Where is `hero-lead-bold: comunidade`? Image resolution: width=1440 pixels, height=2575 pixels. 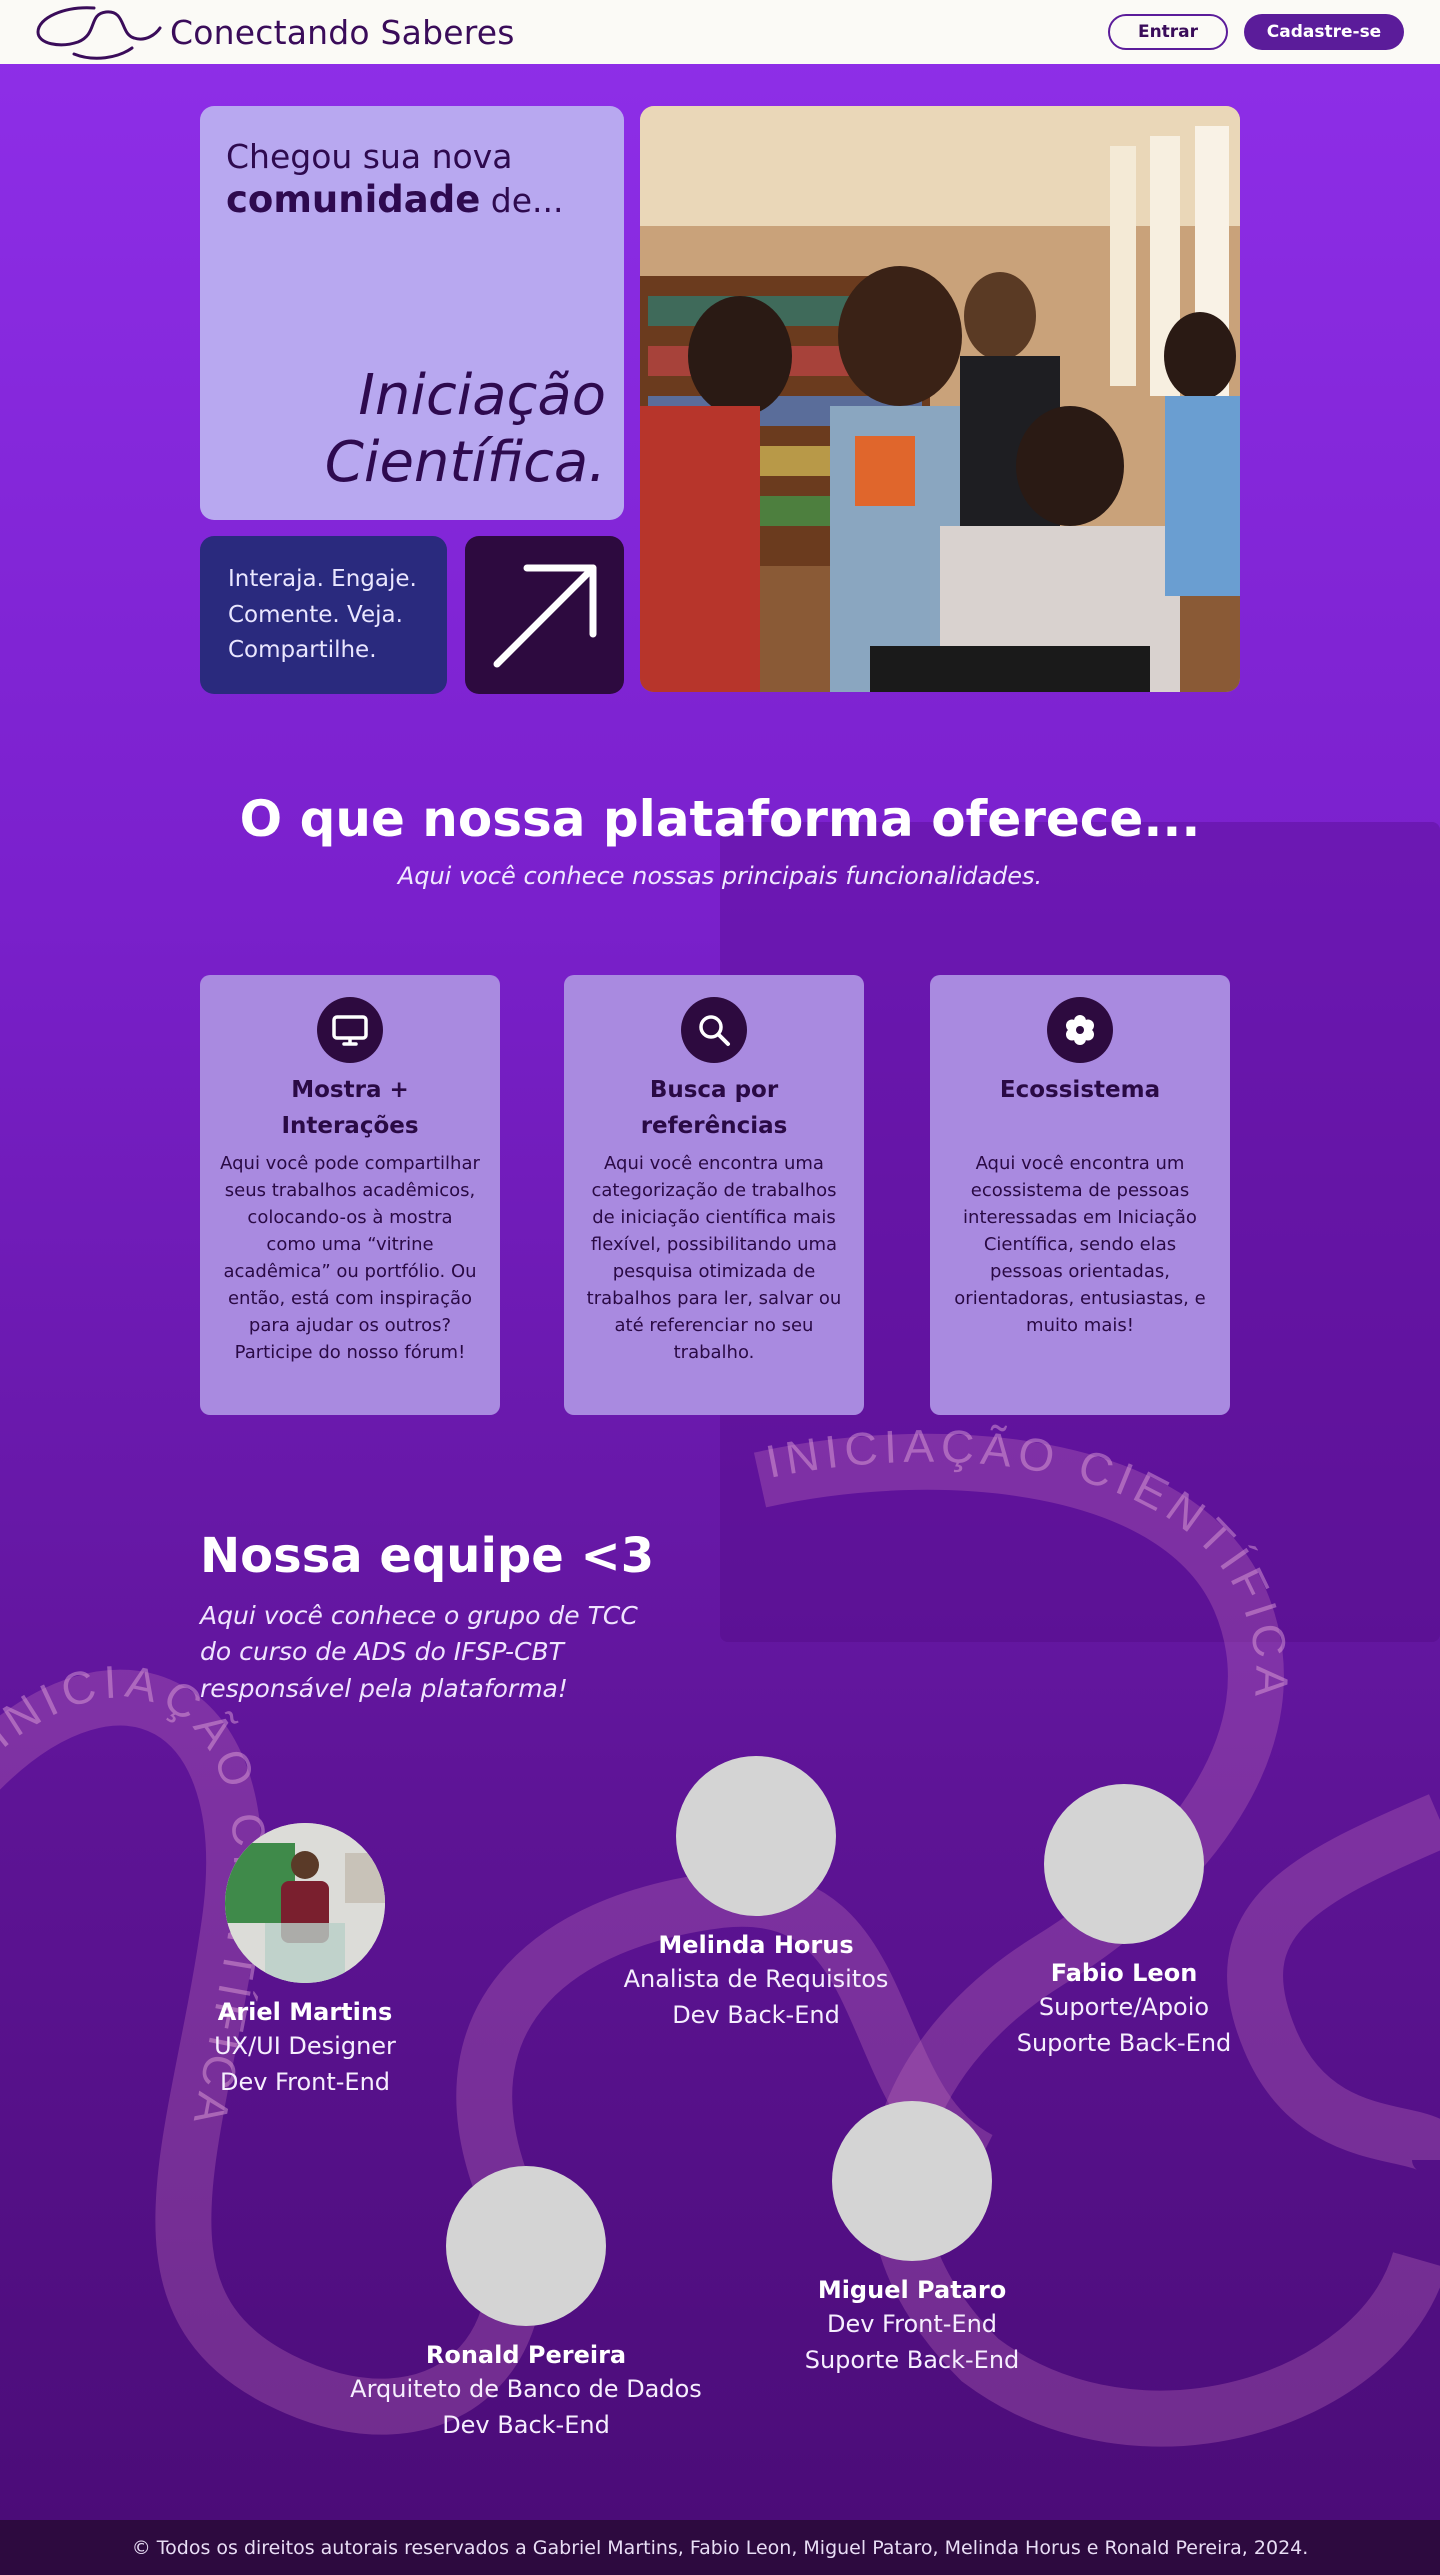
hero-lead-bold: comunidade is located at coordinates (353, 200).